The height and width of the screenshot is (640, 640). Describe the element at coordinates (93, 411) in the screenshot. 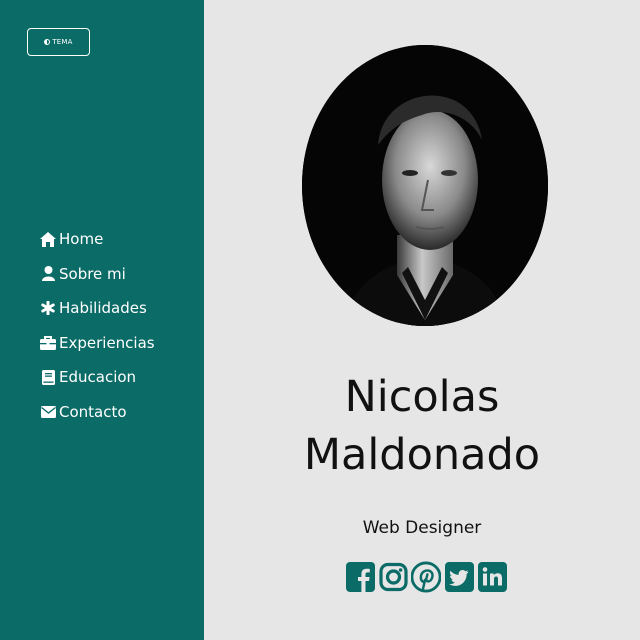

I see `nav-item-label: Contacto` at that location.